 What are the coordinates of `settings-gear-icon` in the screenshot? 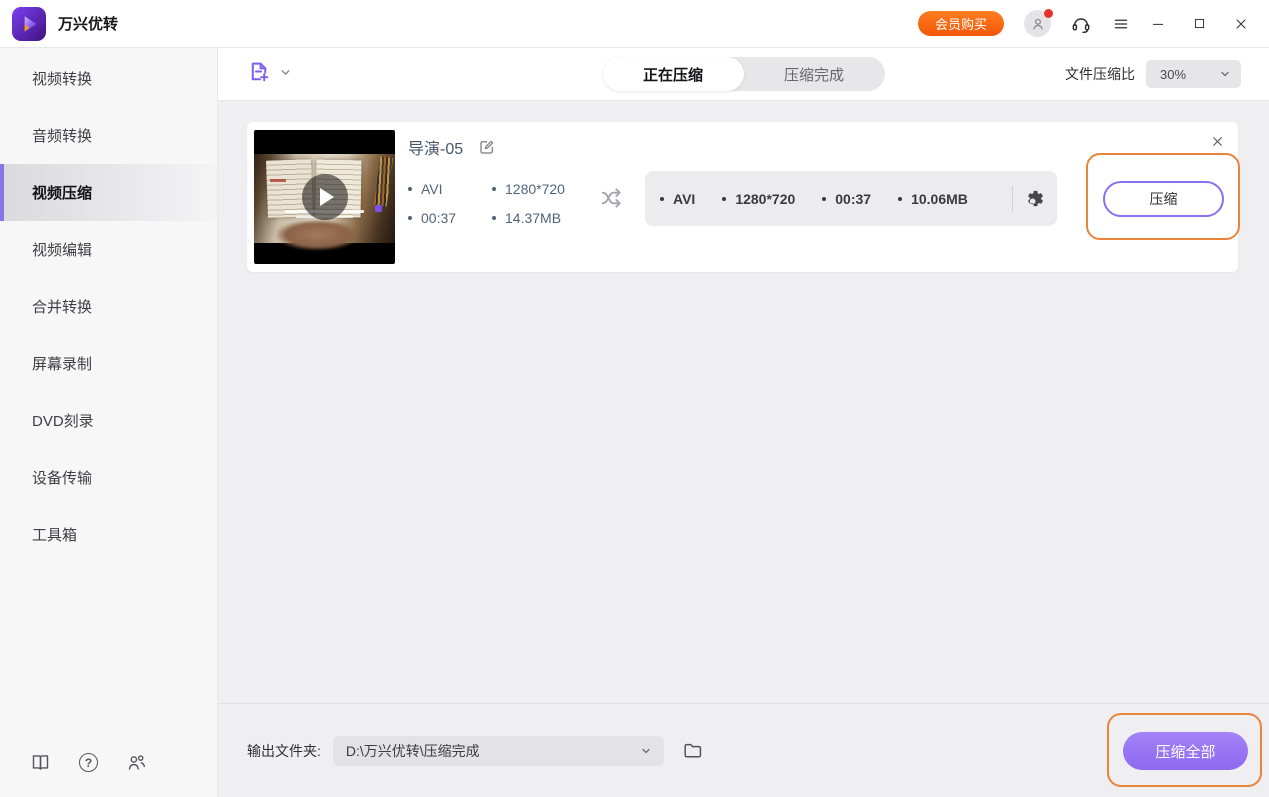 It's located at (1035, 198).